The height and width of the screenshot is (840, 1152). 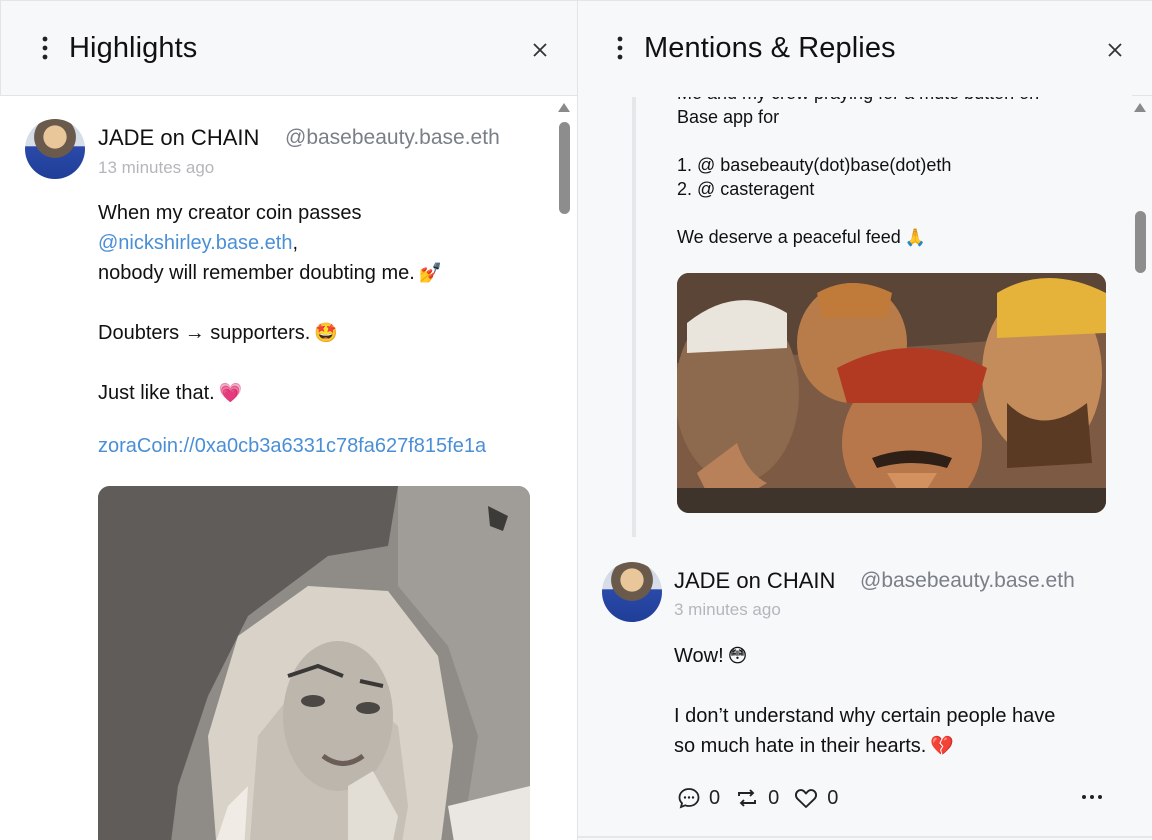 What do you see at coordinates (230, 393) in the screenshot?
I see `heart-emoji-icon: 💗` at bounding box center [230, 393].